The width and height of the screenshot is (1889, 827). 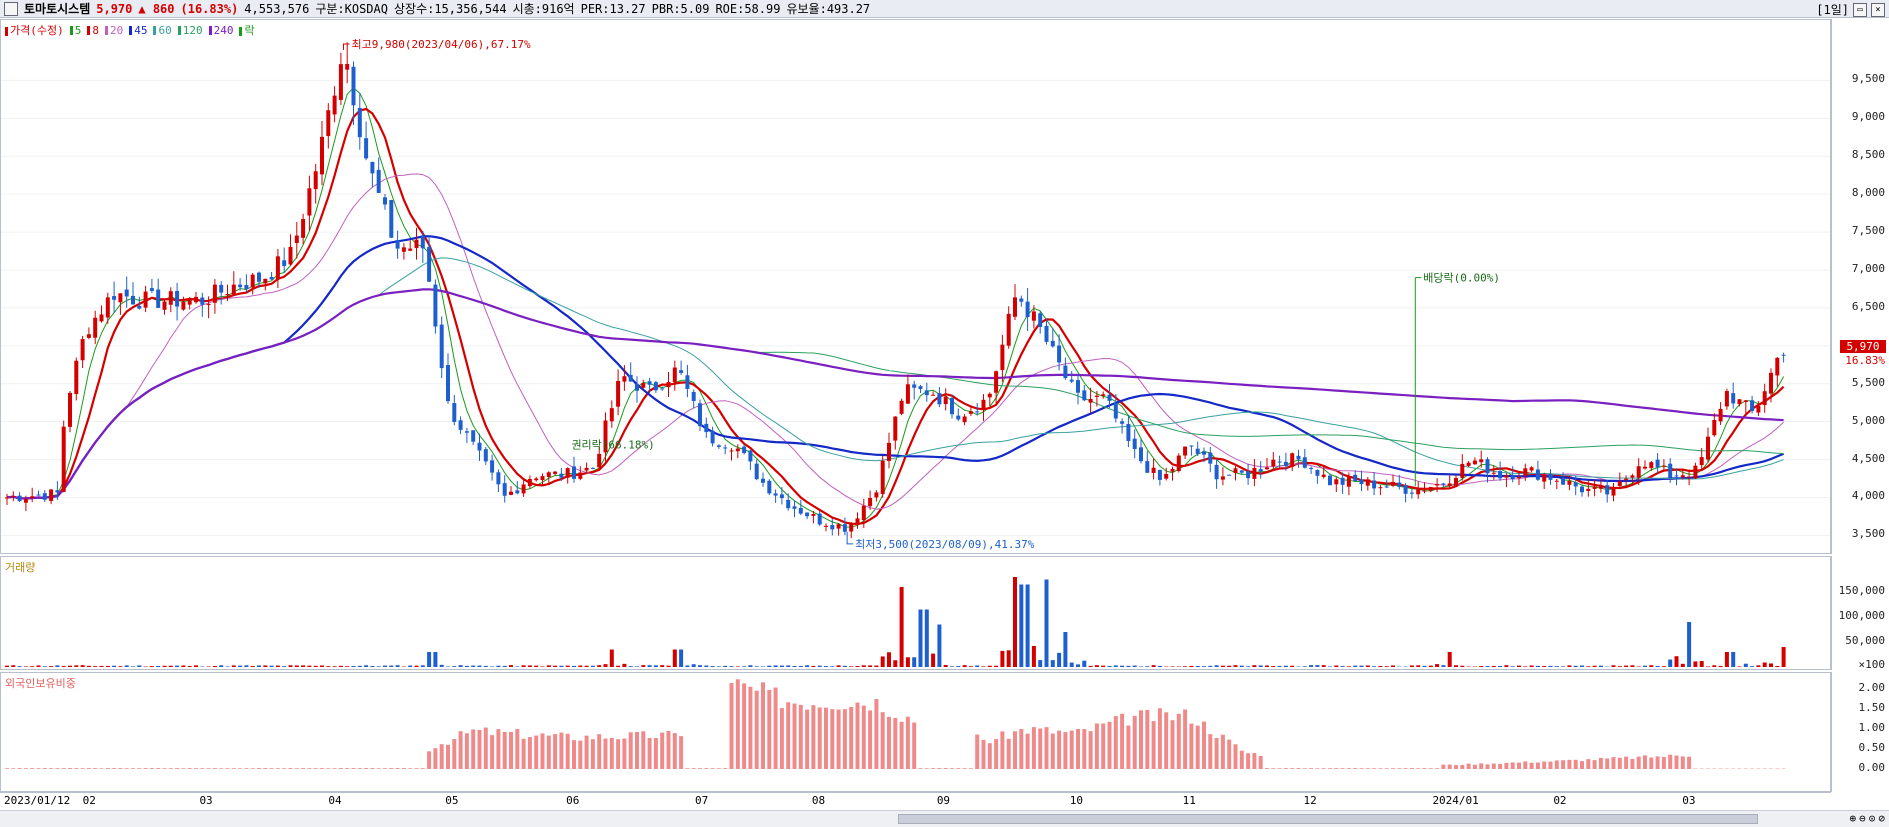 What do you see at coordinates (1868, 818) in the screenshot?
I see `zoom-controls: ⊕ ⊖ ⊙ ⊘` at bounding box center [1868, 818].